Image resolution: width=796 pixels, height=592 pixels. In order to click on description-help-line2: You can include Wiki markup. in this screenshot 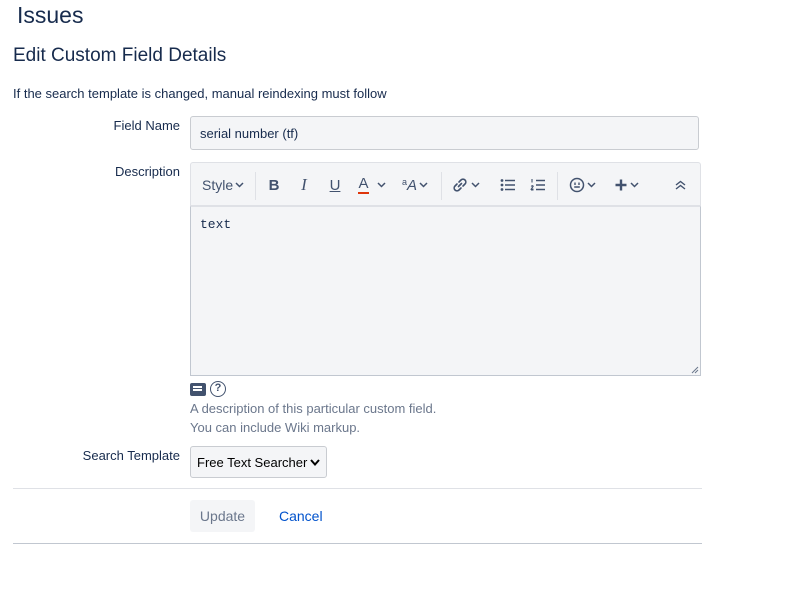, I will do `click(275, 427)`.